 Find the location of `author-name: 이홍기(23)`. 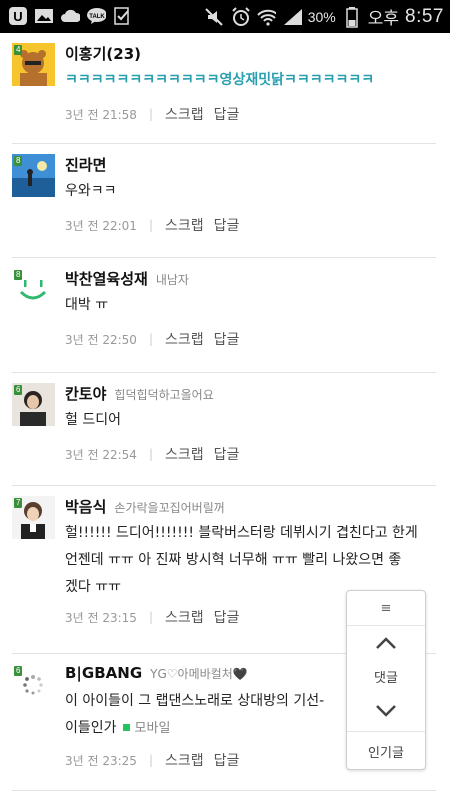

author-name: 이홍기(23) is located at coordinates (103, 53).